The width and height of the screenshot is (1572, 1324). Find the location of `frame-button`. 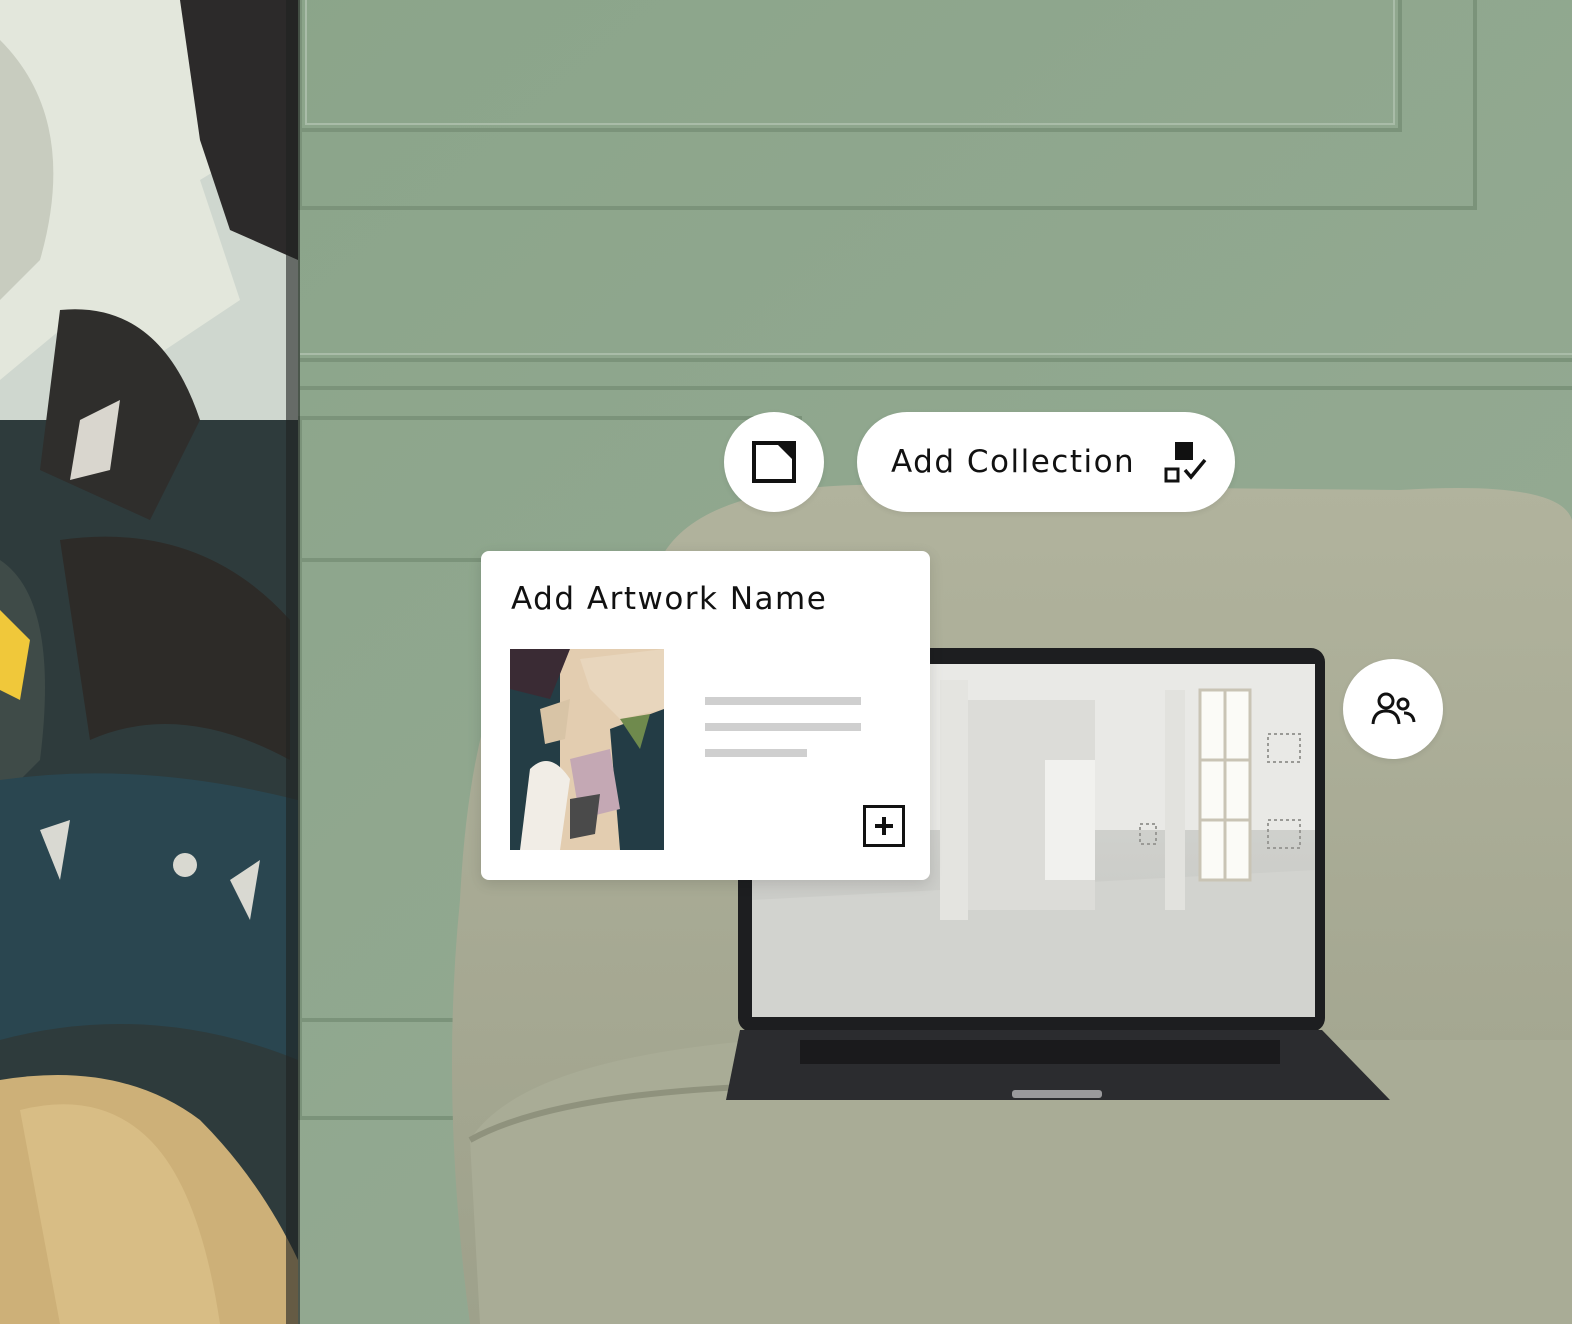

frame-button is located at coordinates (774, 462).